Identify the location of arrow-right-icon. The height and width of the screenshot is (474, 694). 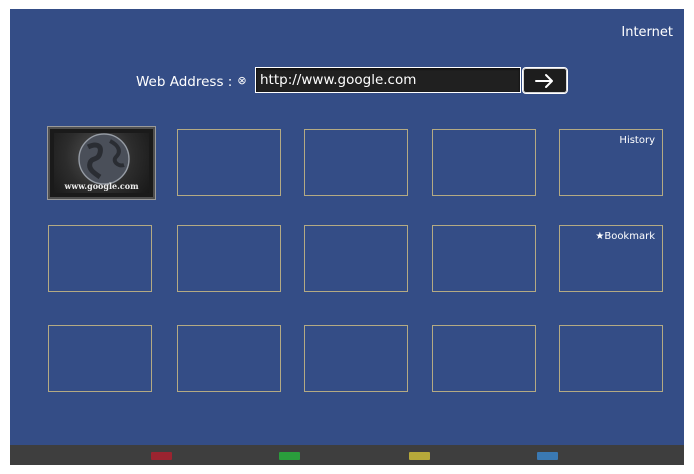
(544, 81).